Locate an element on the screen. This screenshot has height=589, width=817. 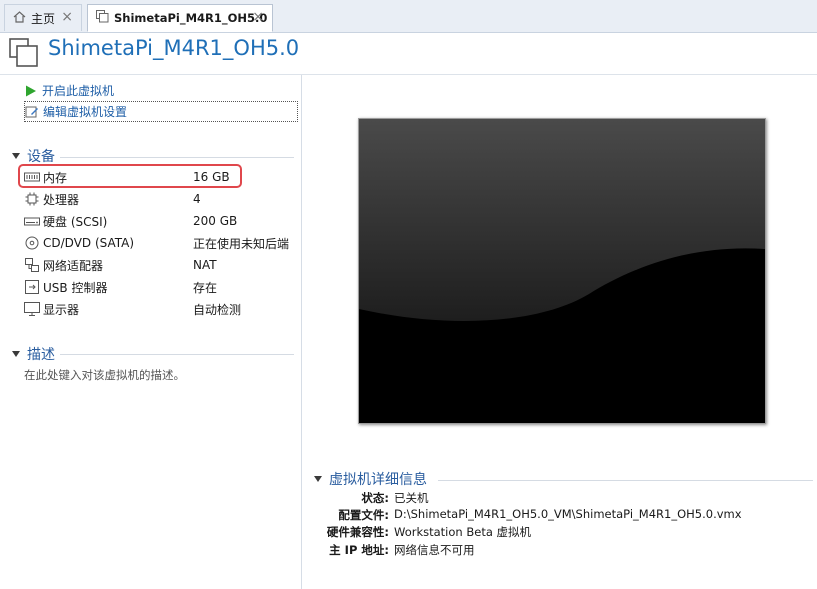
tab-home-label: 主页 is located at coordinates (43, 18).